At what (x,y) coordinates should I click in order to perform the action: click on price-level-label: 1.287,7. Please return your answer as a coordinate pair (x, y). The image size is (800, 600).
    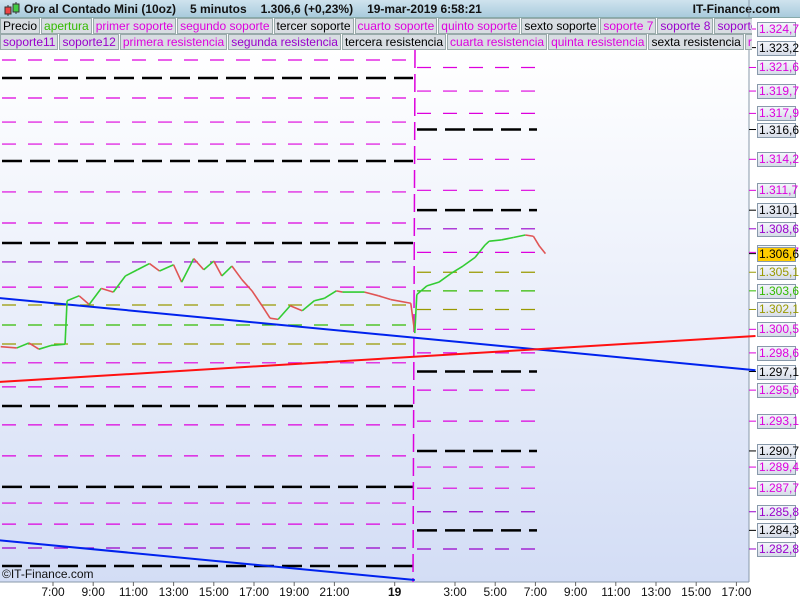
    Looking at the image, I should click on (778, 489).